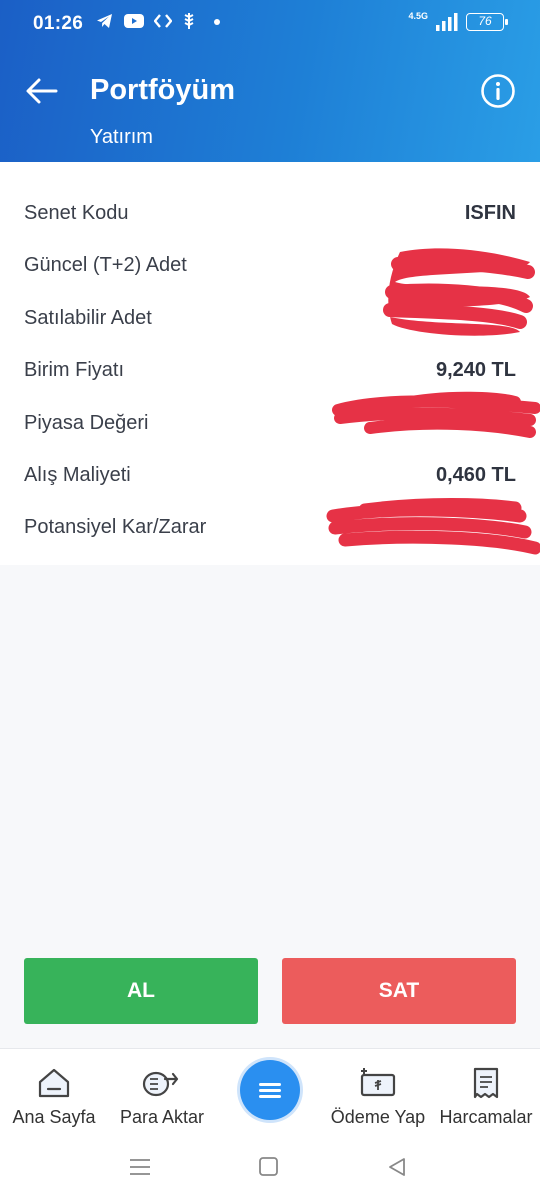 This screenshot has width=540, height=1200. I want to click on detail-value: ISFIN, so click(490, 213).